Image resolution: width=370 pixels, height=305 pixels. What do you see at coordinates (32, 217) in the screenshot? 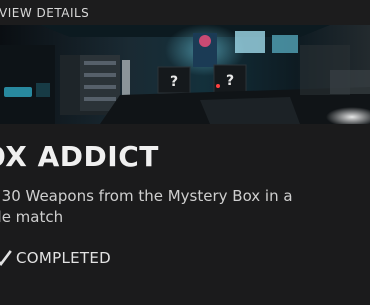
I see `description-line-2: gle match` at bounding box center [32, 217].